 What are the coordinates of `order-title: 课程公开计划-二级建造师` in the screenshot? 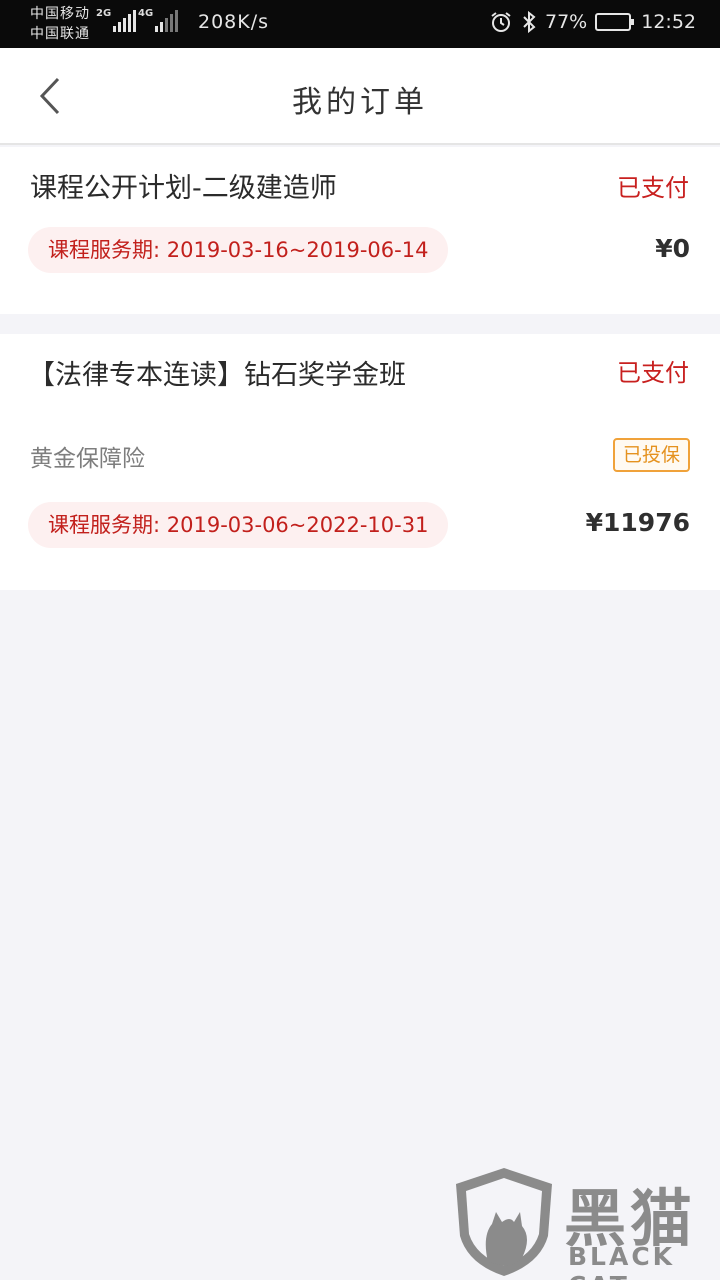 It's located at (183, 188).